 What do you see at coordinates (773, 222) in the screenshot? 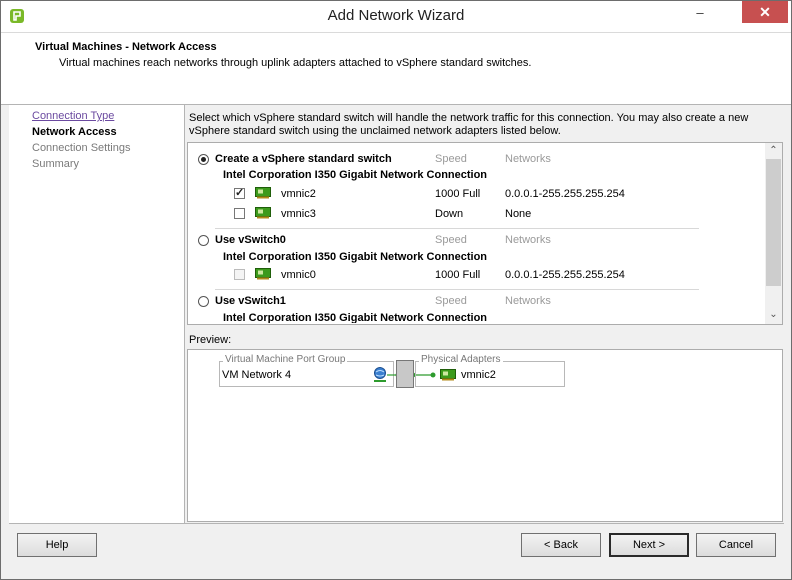
I see `scroll-thumb` at bounding box center [773, 222].